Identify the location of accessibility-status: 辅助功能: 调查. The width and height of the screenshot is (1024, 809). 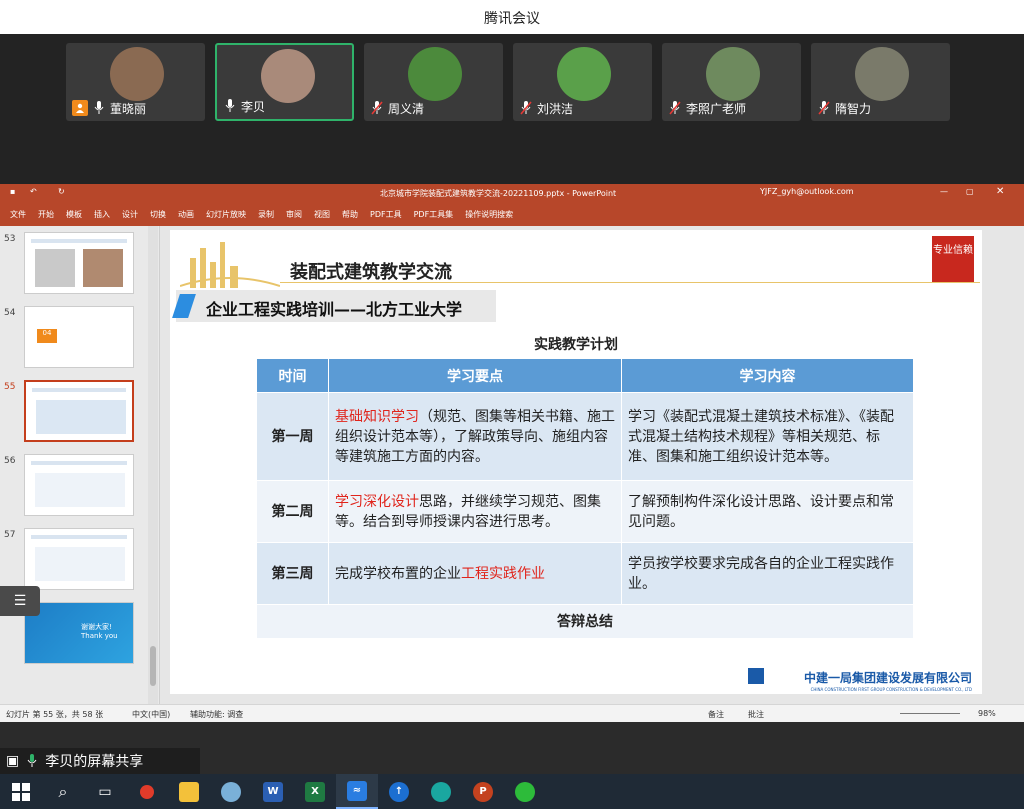
(216, 714).